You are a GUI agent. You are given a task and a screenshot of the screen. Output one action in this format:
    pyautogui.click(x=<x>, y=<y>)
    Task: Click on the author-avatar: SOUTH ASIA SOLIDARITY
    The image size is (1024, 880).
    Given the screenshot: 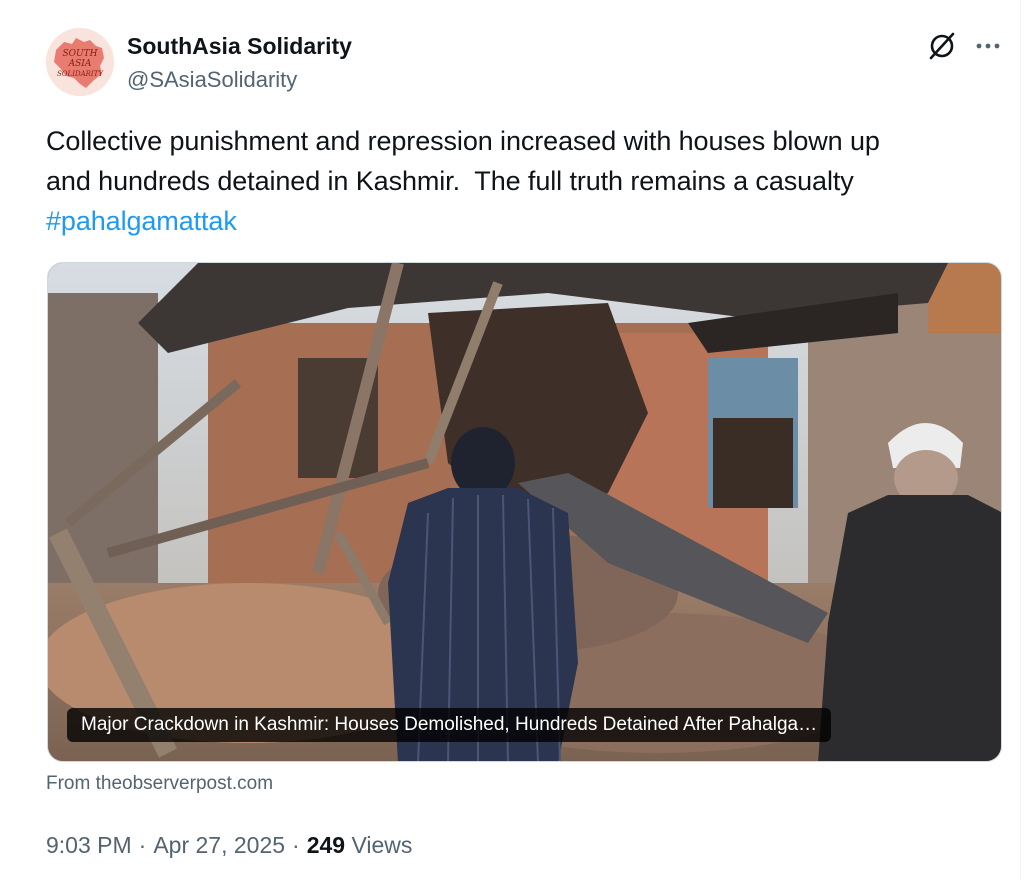 What is the action you would take?
    pyautogui.click(x=80, y=62)
    